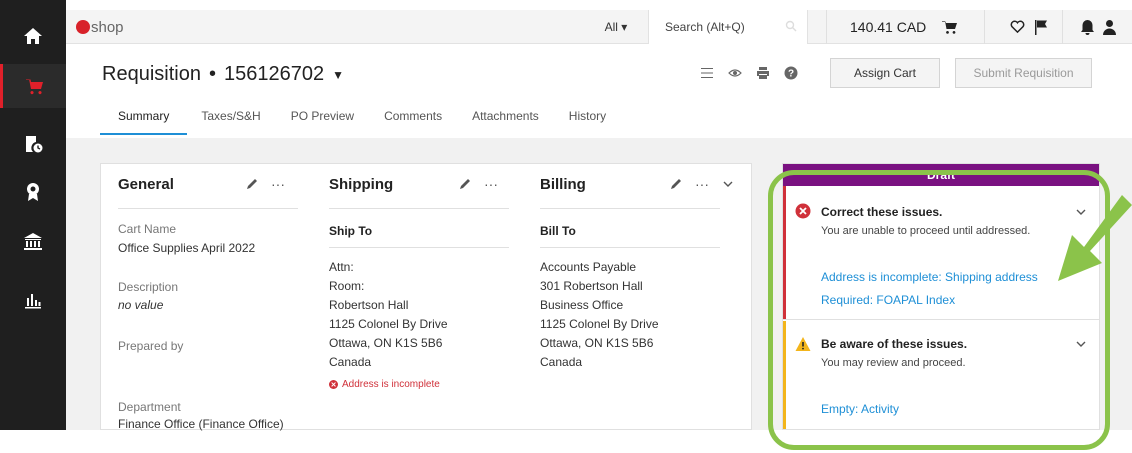 The height and width of the screenshot is (453, 1132). Describe the element at coordinates (333, 384) in the screenshot. I see `error-icon: ✕` at that location.